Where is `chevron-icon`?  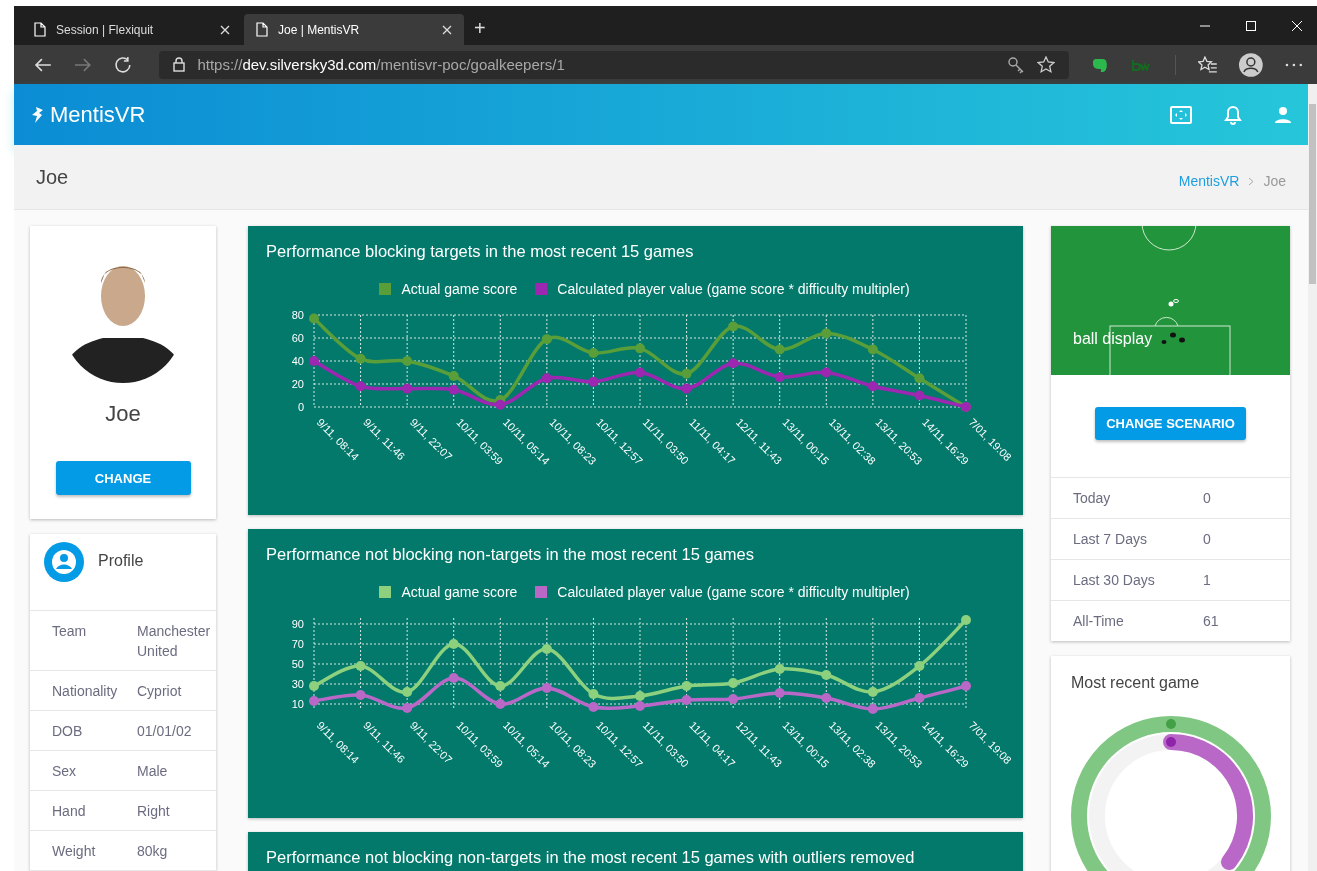
chevron-icon is located at coordinates (1251, 181).